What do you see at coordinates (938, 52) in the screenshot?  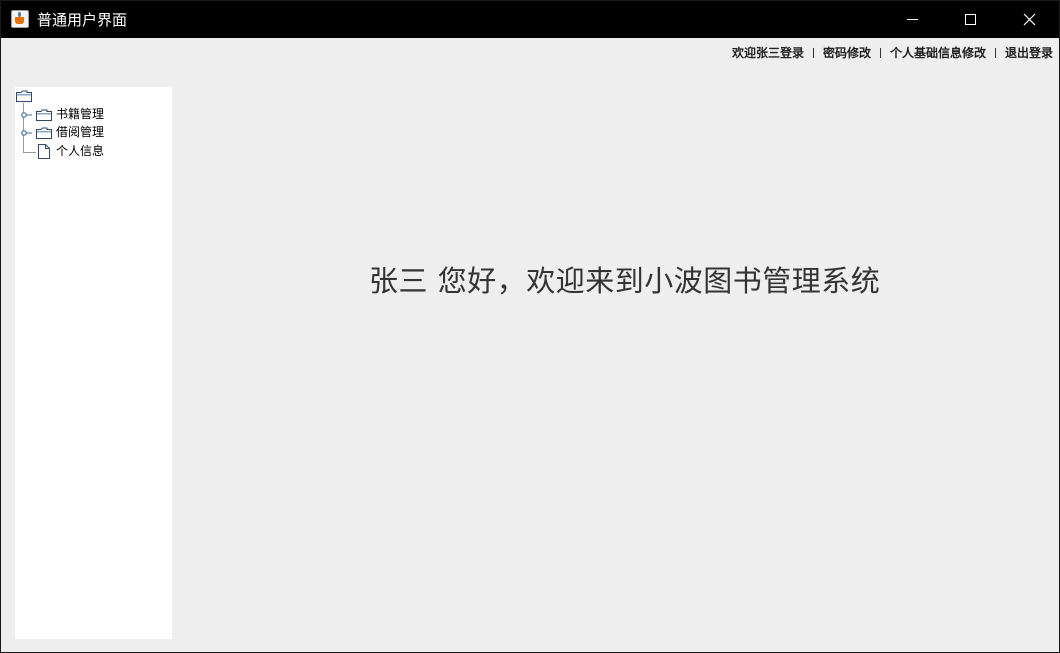 I see `edit-profile-link: 个人基础信息修改` at bounding box center [938, 52].